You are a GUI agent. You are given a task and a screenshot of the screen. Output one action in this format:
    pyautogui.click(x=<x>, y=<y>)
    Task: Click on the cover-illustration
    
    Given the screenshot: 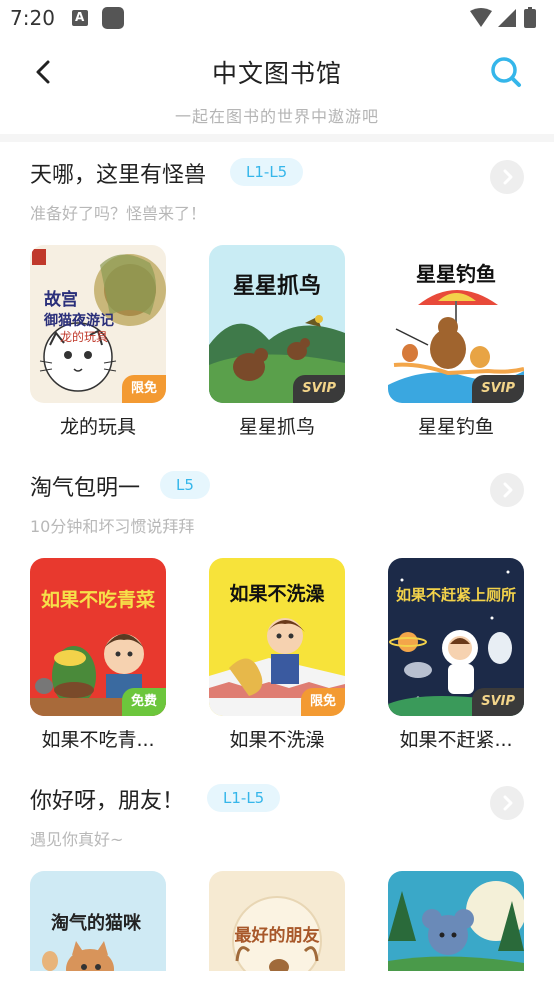 What is the action you would take?
    pyautogui.click(x=456, y=921)
    